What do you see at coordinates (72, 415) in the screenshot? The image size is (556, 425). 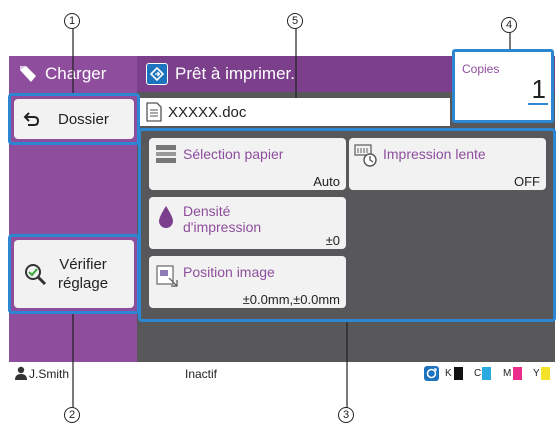 I see `callout-2: 2` at bounding box center [72, 415].